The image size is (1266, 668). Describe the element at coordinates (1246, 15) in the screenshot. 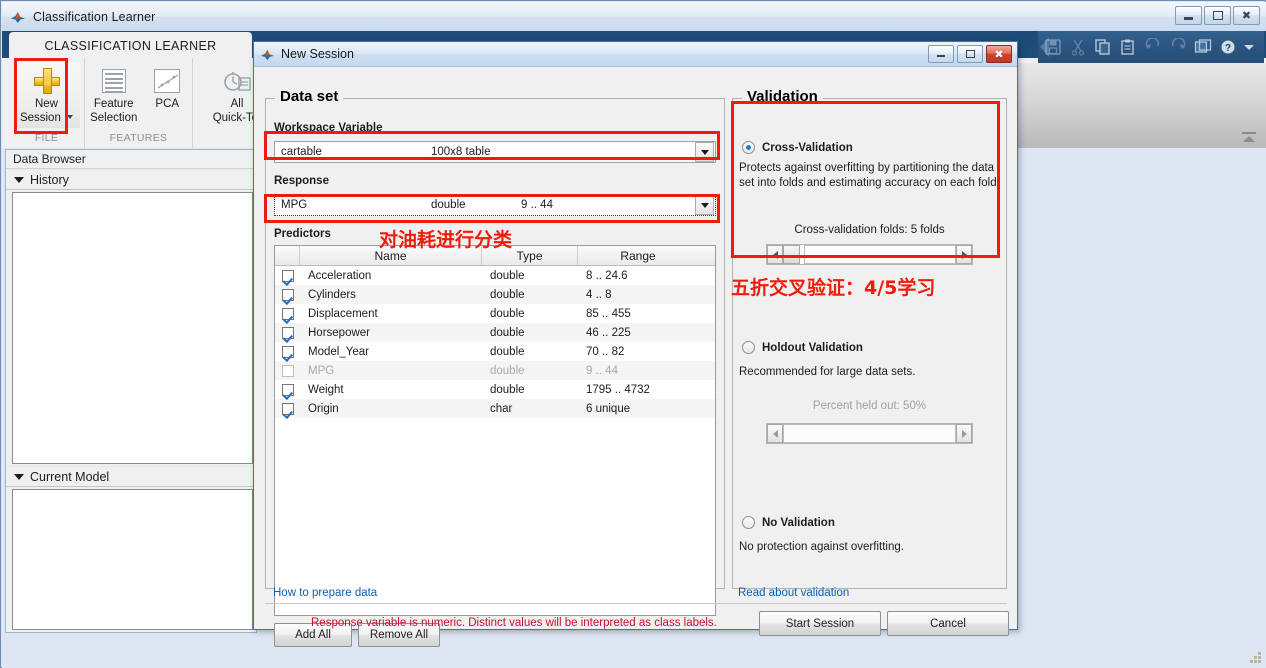

I see `close-button: ✖` at that location.